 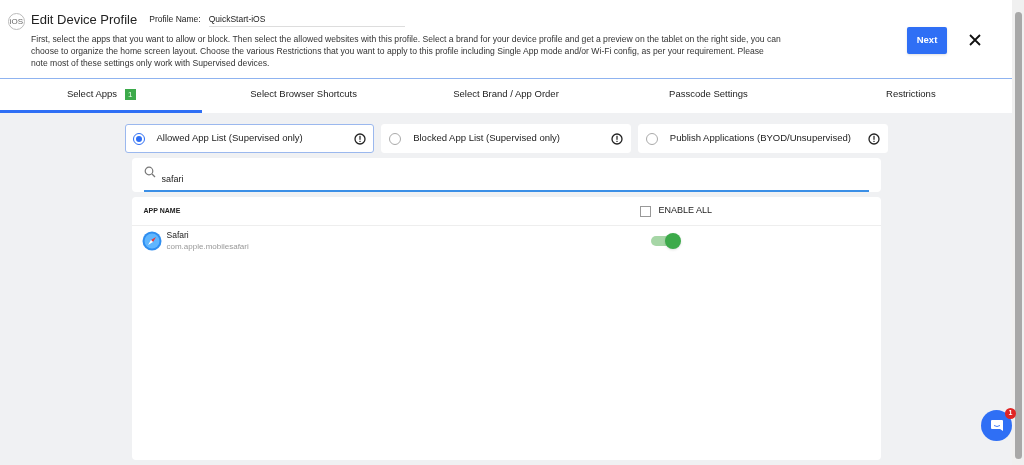 What do you see at coordinates (708, 96) in the screenshot?
I see `tab: Passcode Settings` at bounding box center [708, 96].